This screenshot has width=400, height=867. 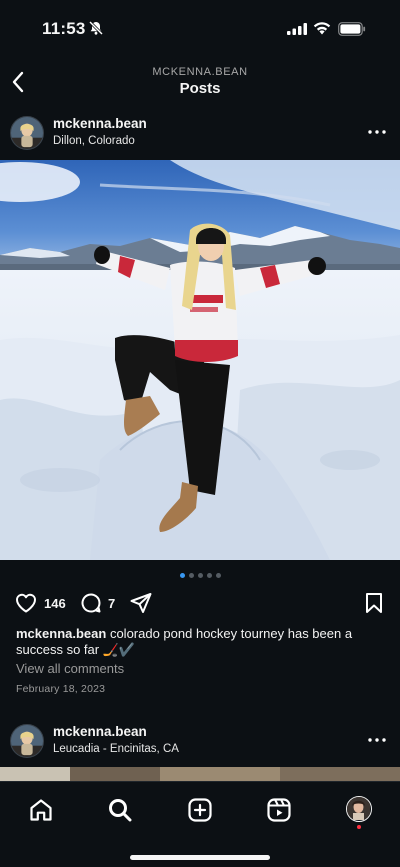 I want to click on tab-create, so click(x=200, y=810).